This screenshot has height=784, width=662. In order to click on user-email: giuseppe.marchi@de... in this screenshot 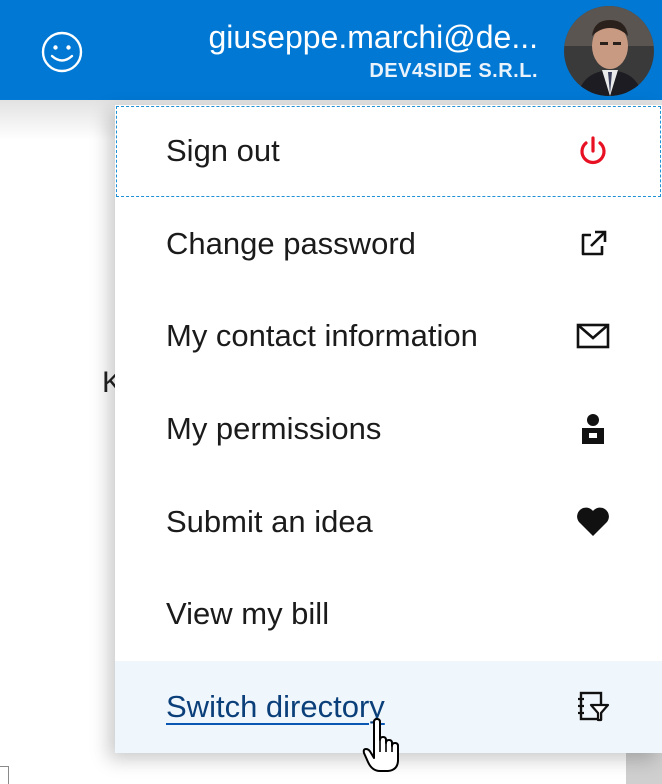, I will do `click(373, 37)`.